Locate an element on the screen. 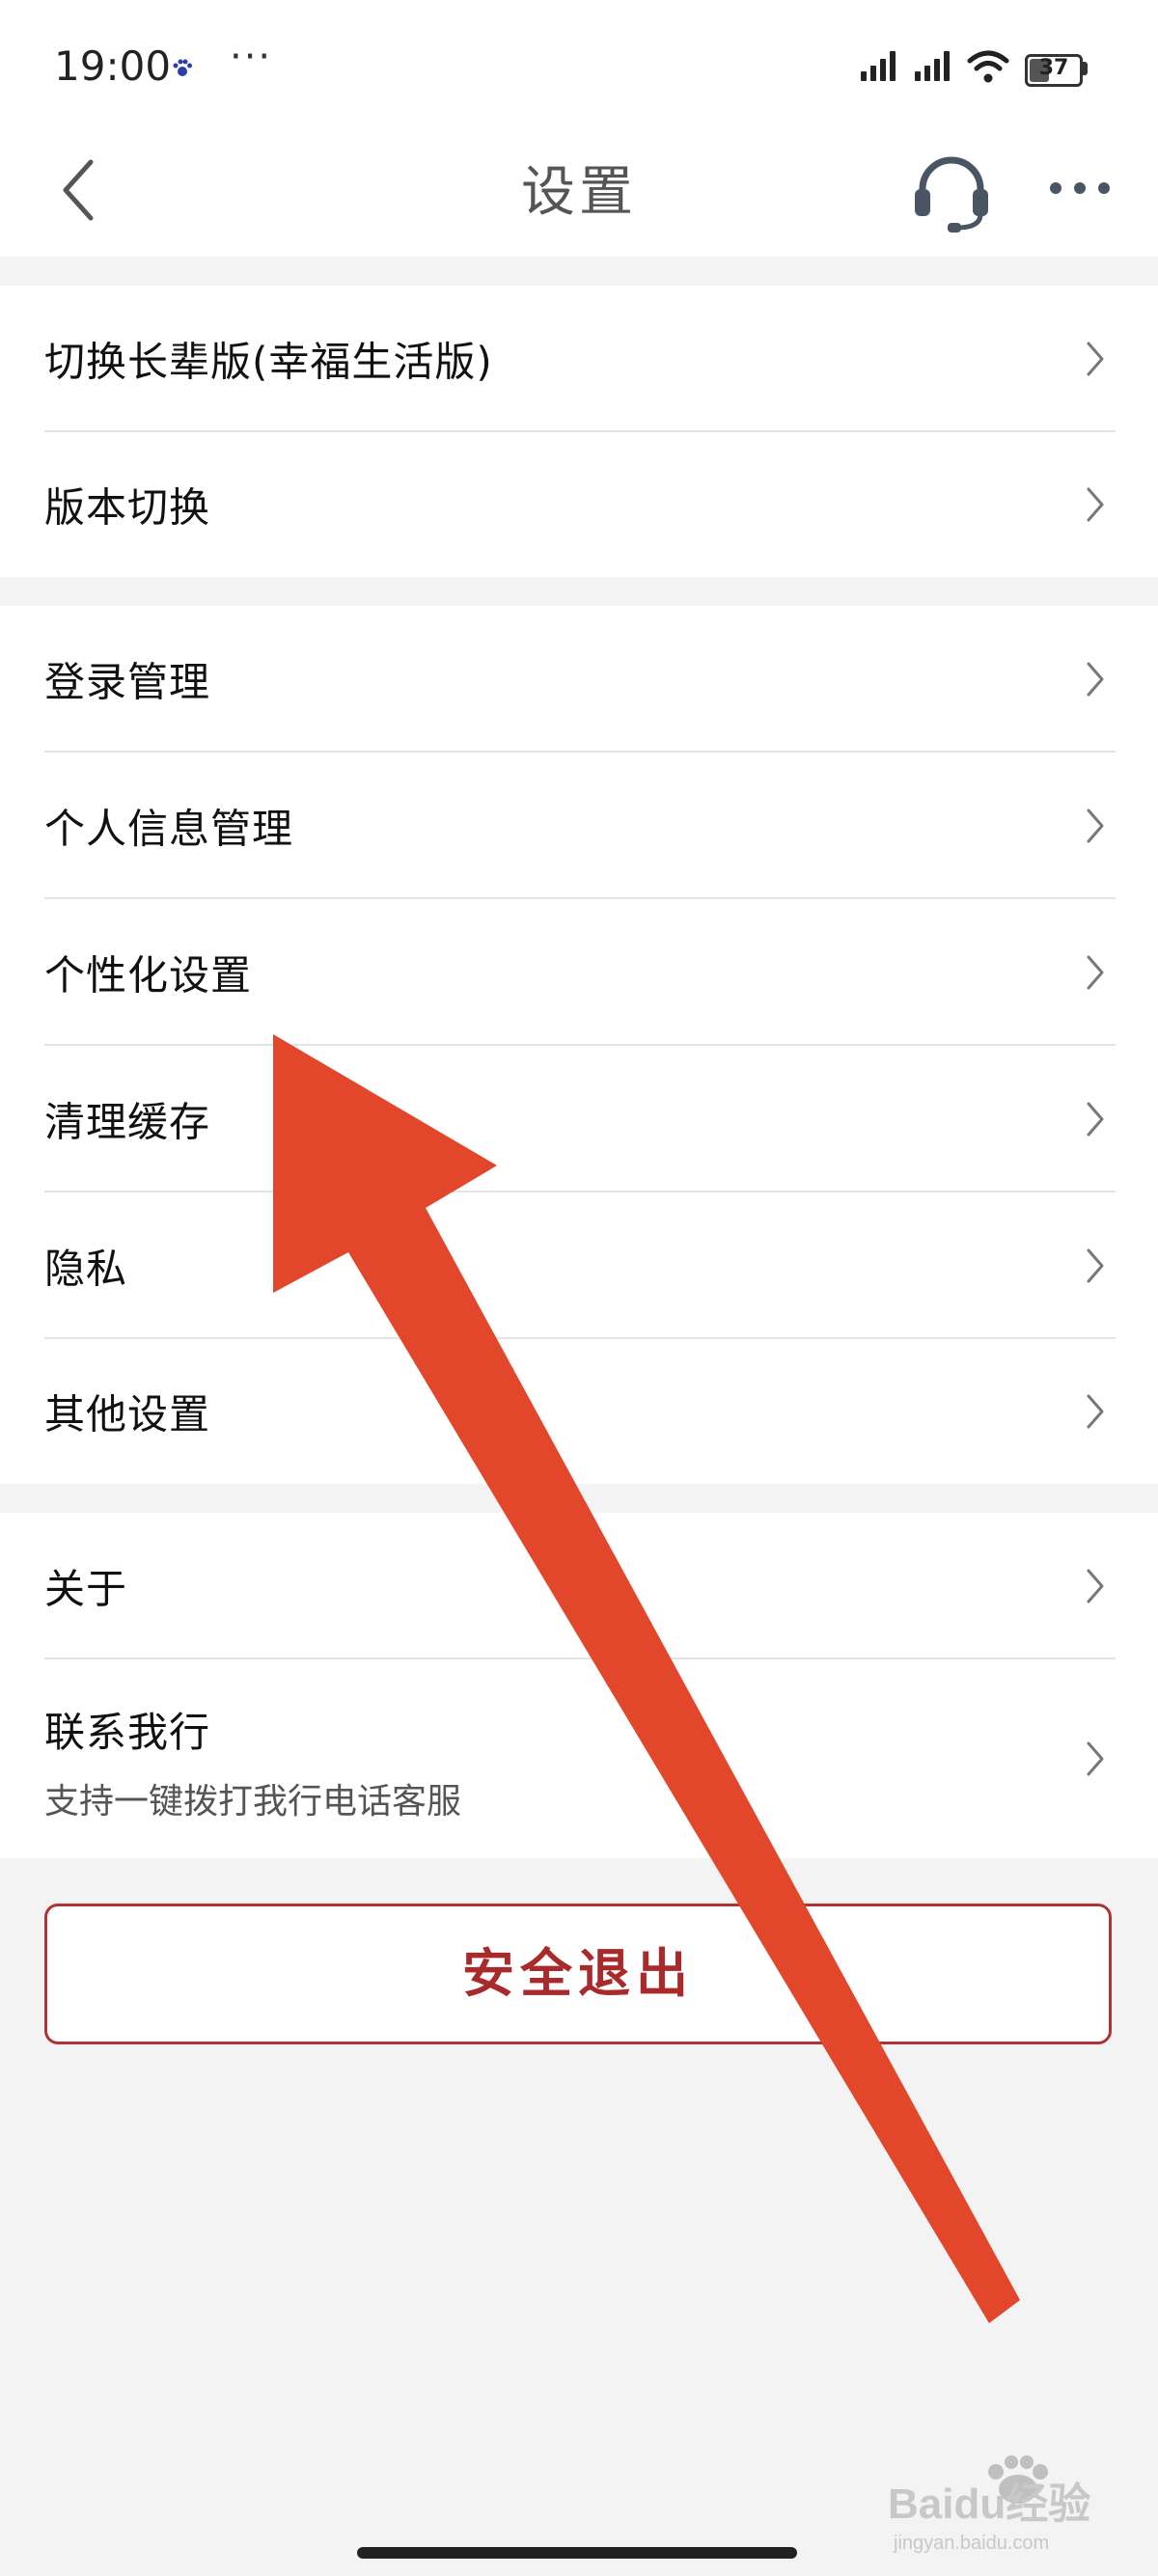 The width and height of the screenshot is (1158, 2576). status-bar: 19:00 ··· 37 is located at coordinates (579, 67).